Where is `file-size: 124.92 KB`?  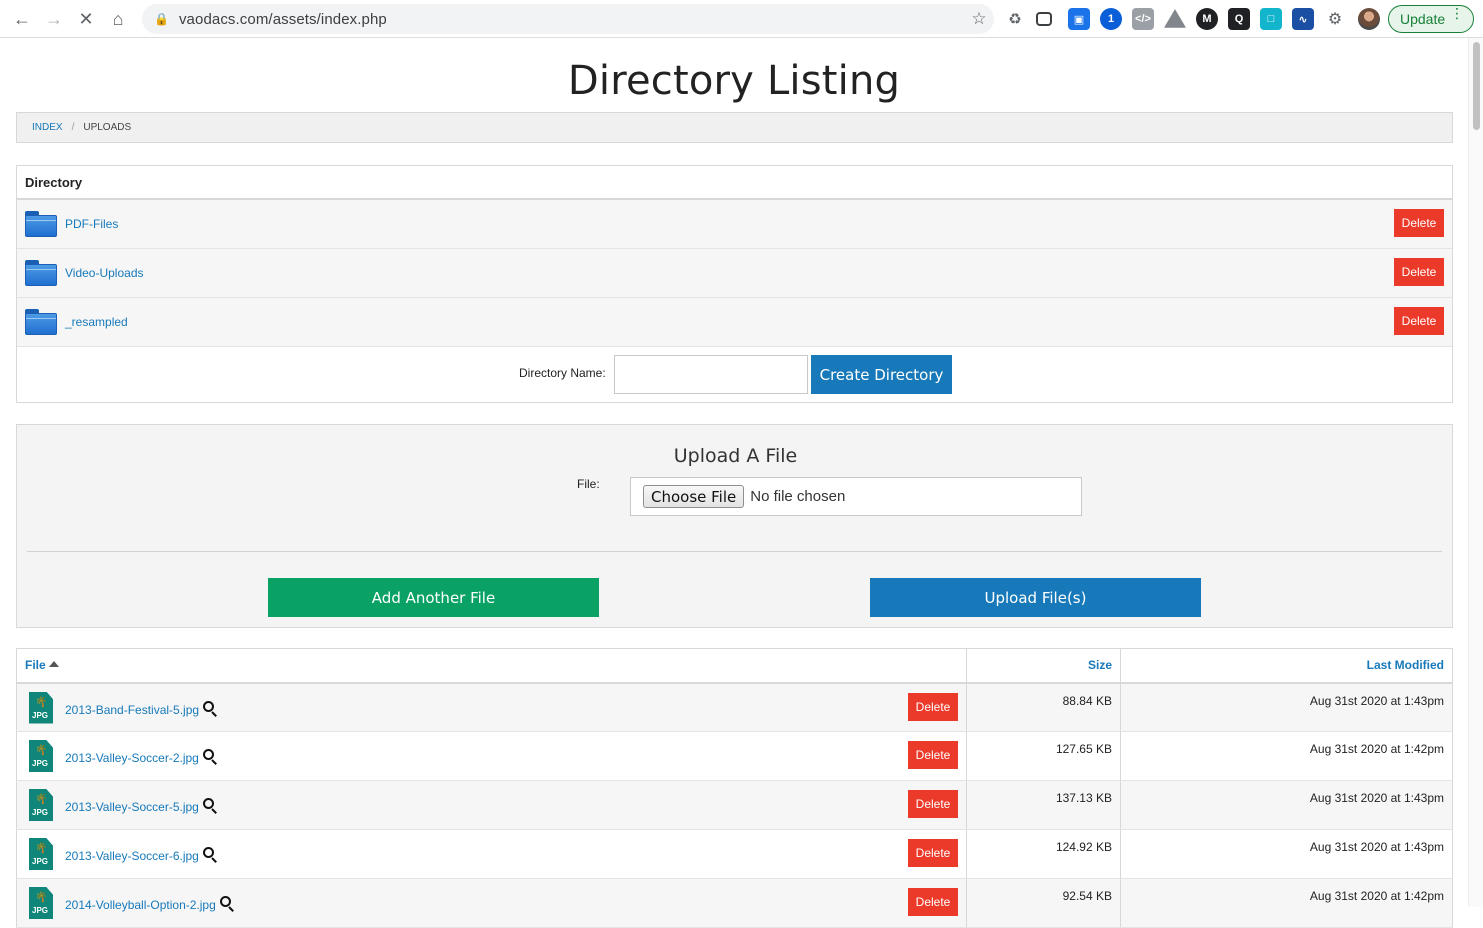 file-size: 124.92 KB is located at coordinates (1043, 854).